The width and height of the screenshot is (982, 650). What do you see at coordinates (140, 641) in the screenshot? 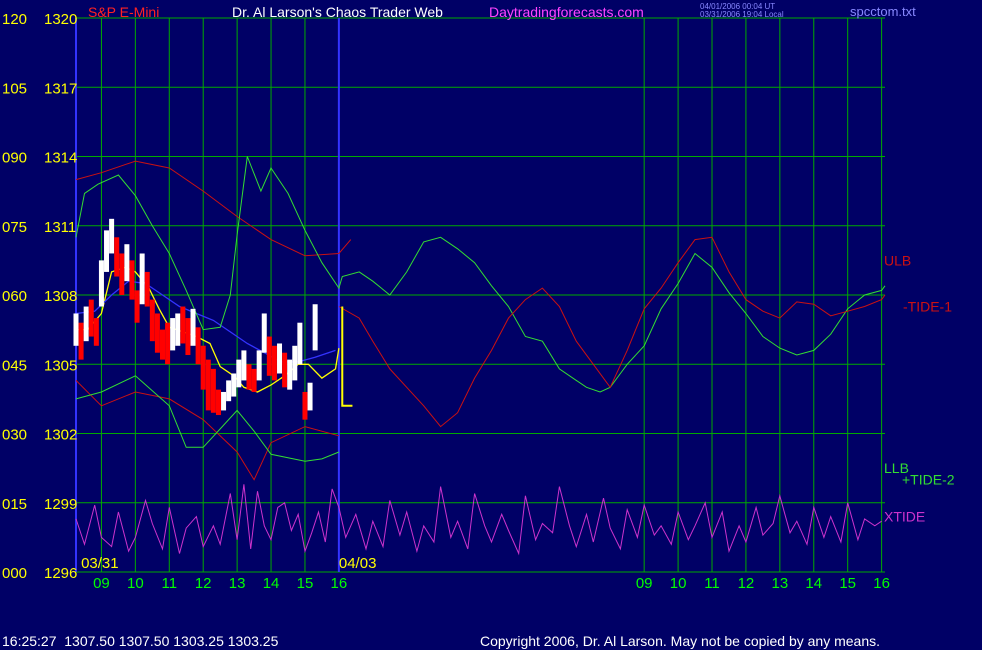
I see `footer-quote: 16:25:27 1307.50 1307.50 1303.25 1303.25` at bounding box center [140, 641].